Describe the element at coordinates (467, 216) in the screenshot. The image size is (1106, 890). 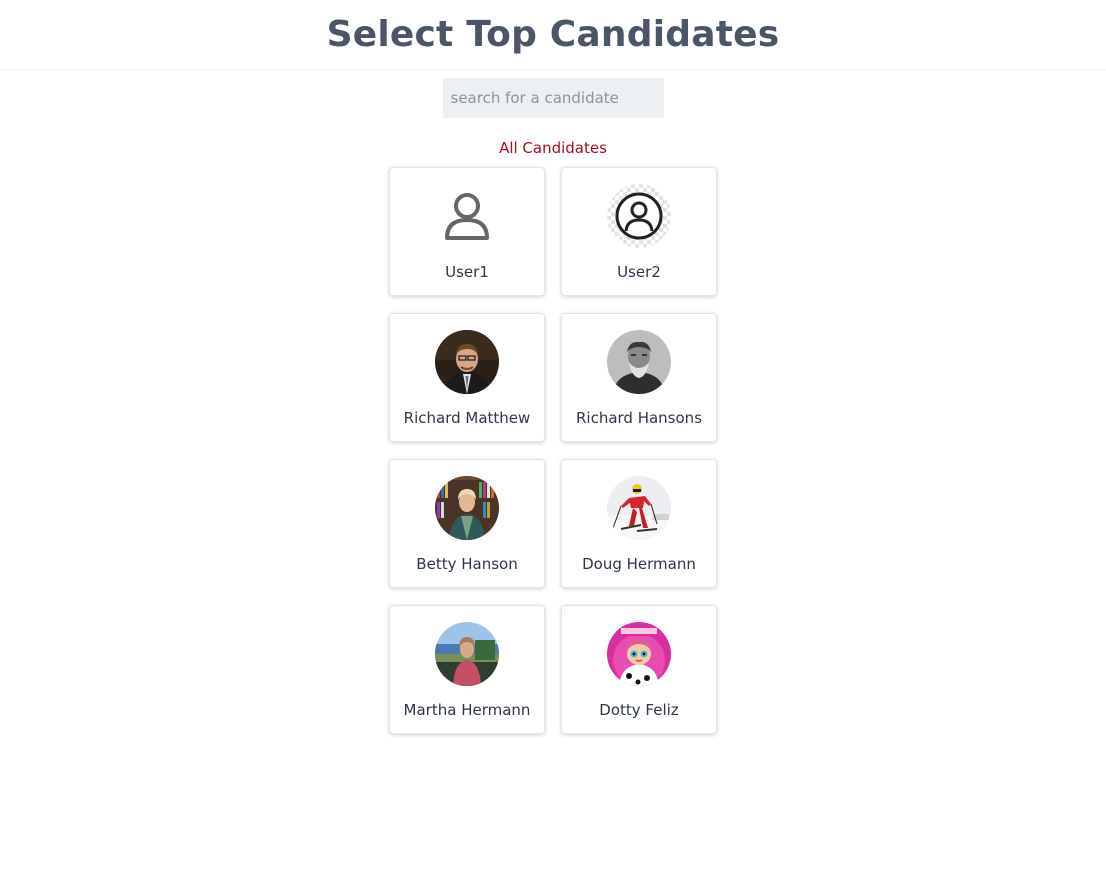
I see `generic-user-icon` at that location.